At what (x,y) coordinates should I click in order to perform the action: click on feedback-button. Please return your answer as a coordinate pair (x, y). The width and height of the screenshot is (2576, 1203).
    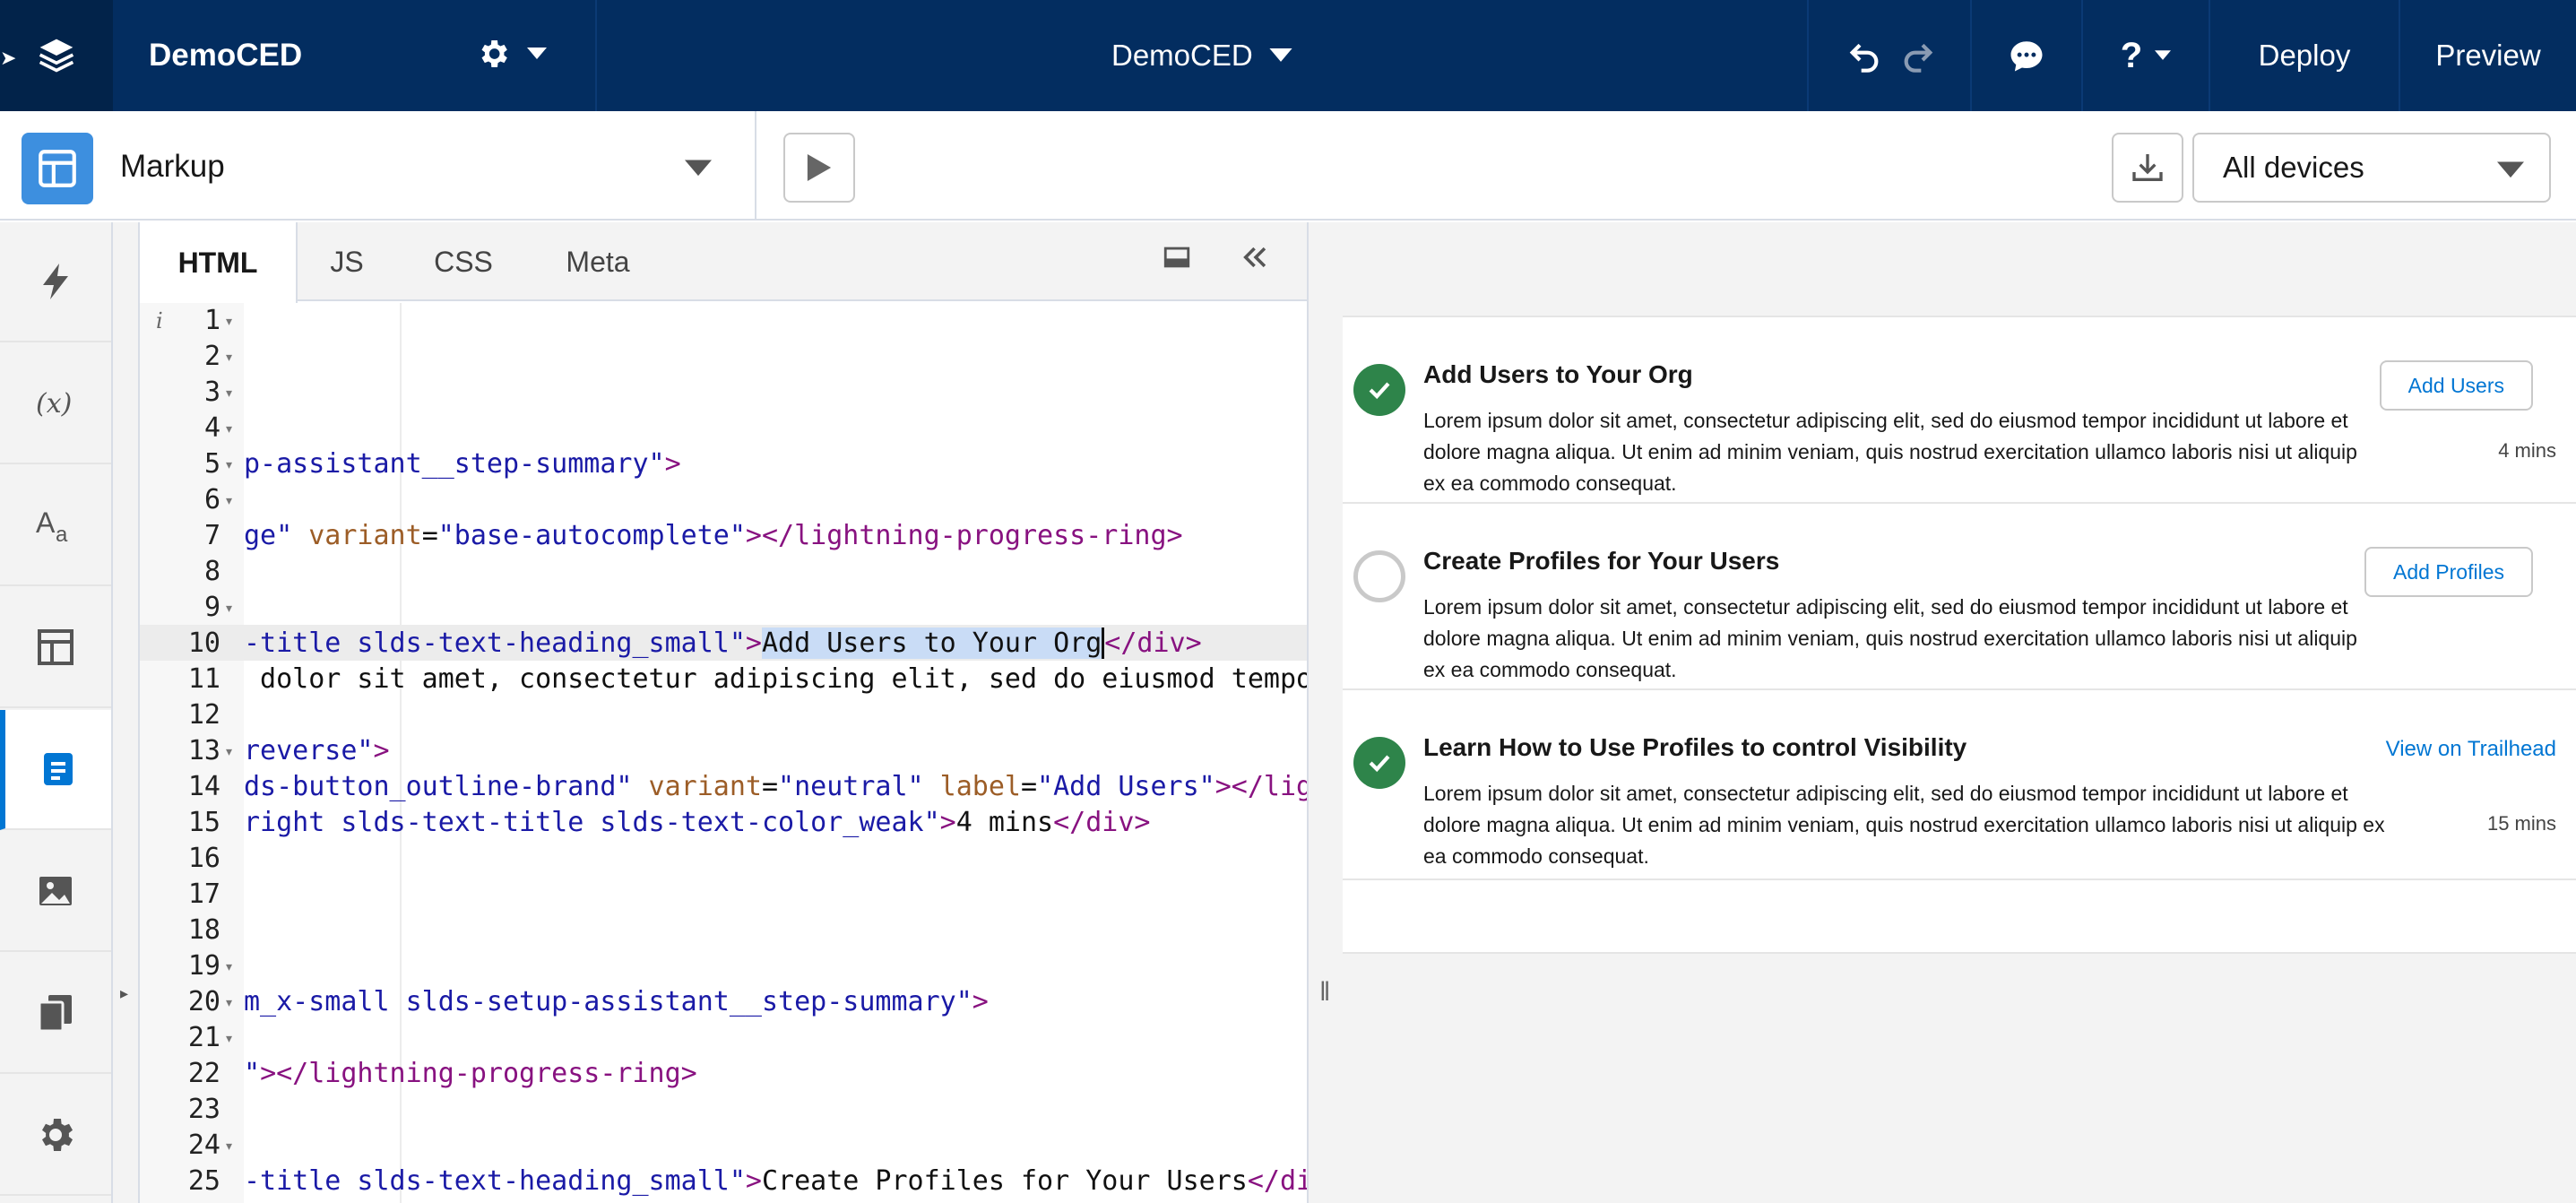
    Looking at the image, I should click on (2026, 56).